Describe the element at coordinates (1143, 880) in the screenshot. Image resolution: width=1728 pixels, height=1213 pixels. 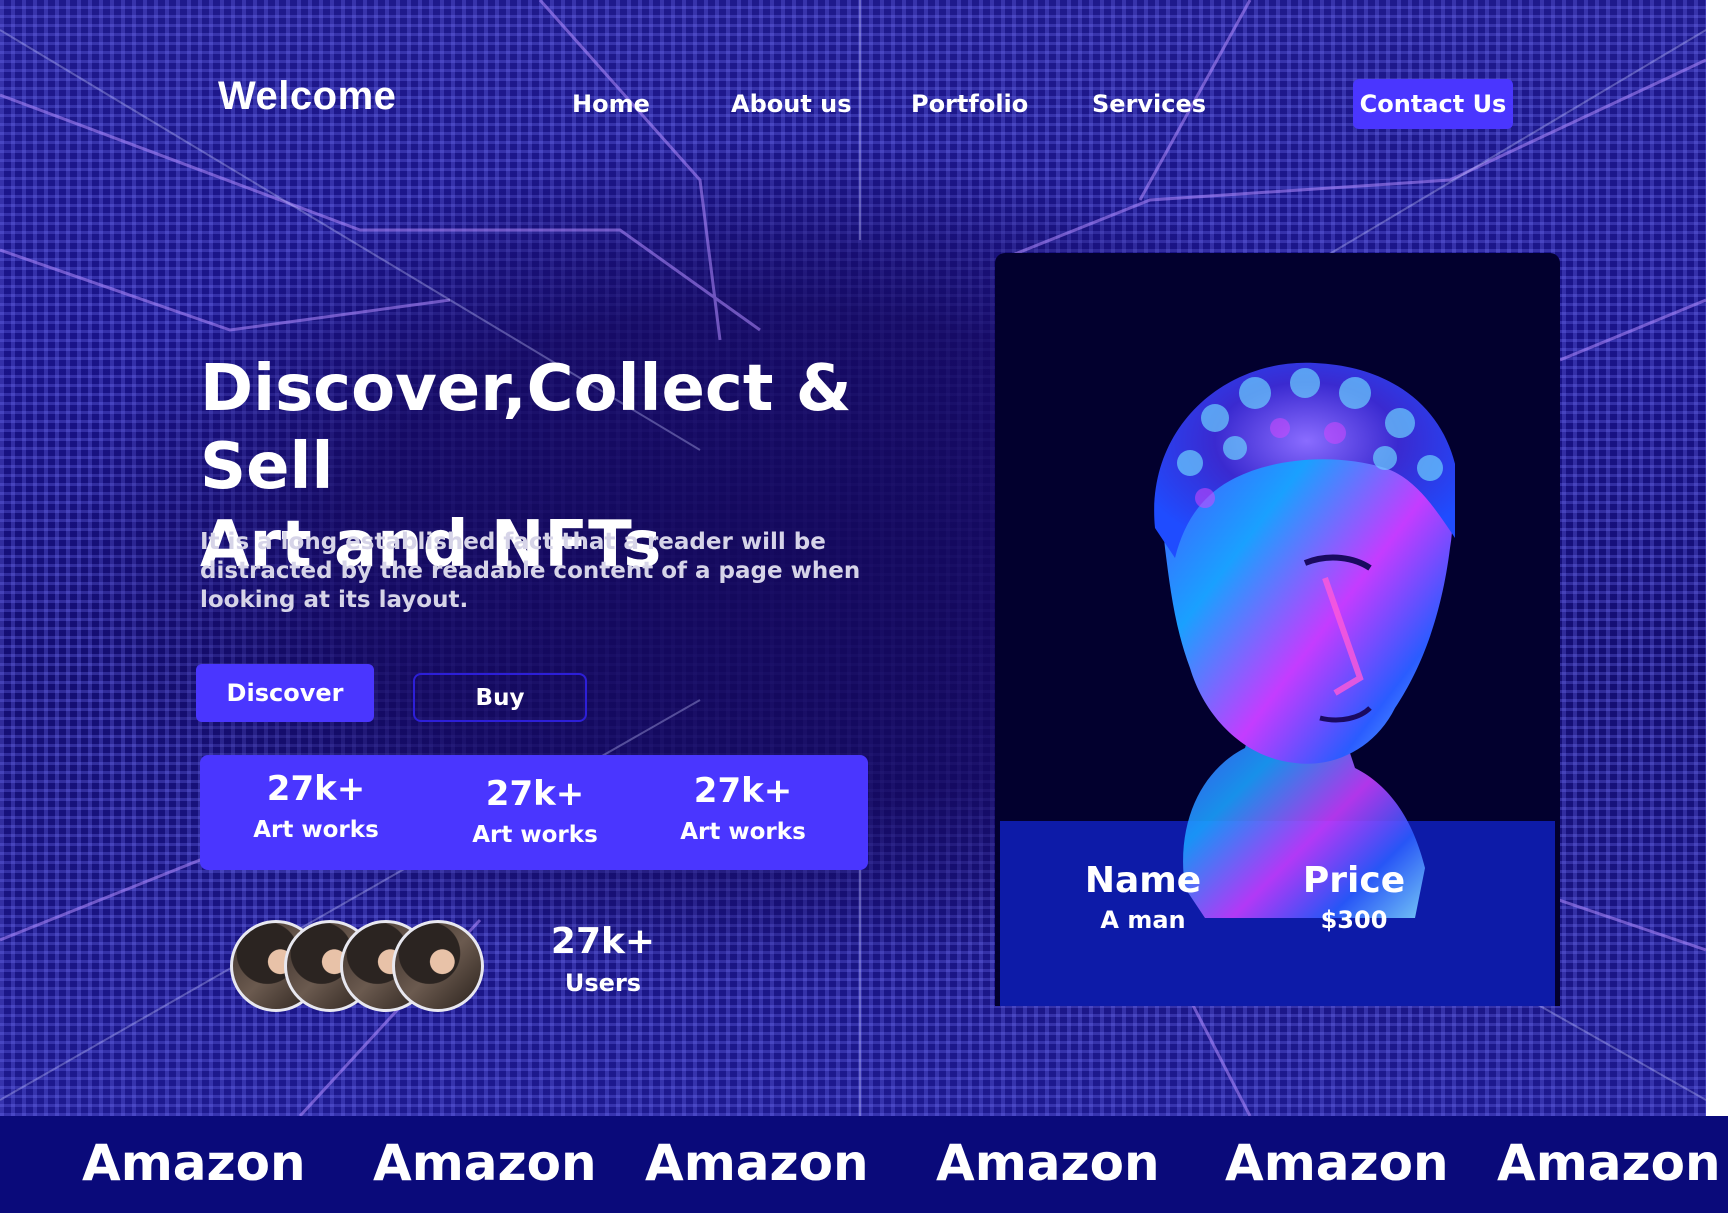
I see `card-name-heading: Name` at that location.